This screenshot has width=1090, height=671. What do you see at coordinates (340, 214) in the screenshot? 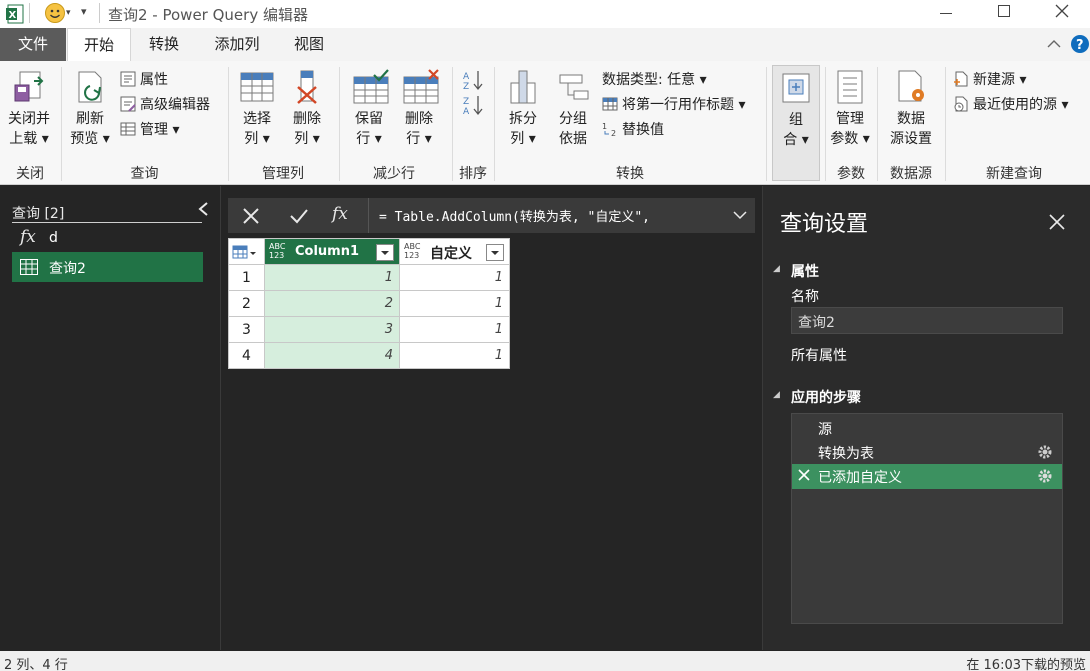
I see `function-icon: fx` at bounding box center [340, 214].